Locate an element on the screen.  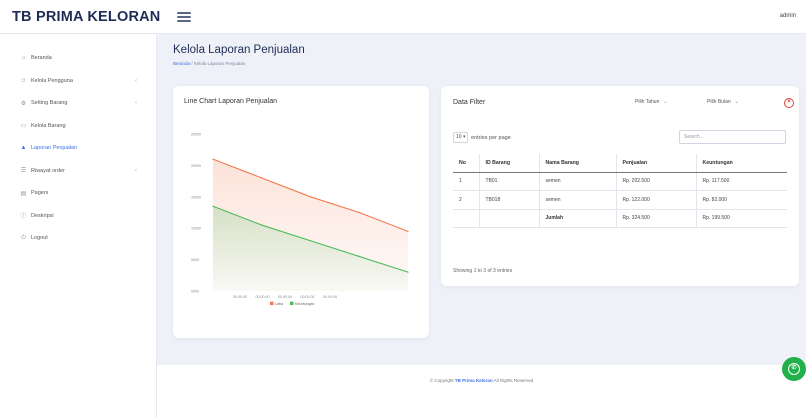
sidebar-item: ⓘ Deskripsi is located at coordinates (78, 216).